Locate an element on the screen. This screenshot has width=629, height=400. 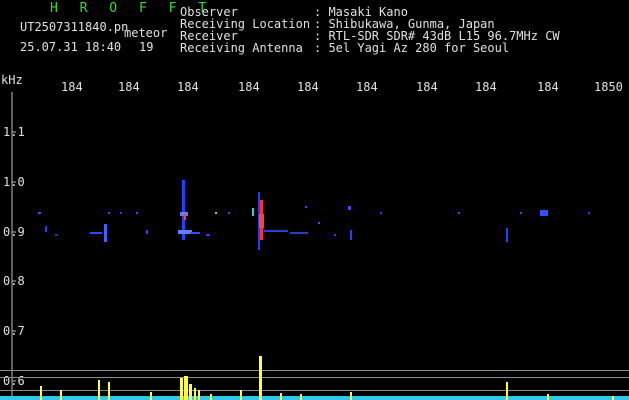
guide-lines is located at coordinates (314, 380).